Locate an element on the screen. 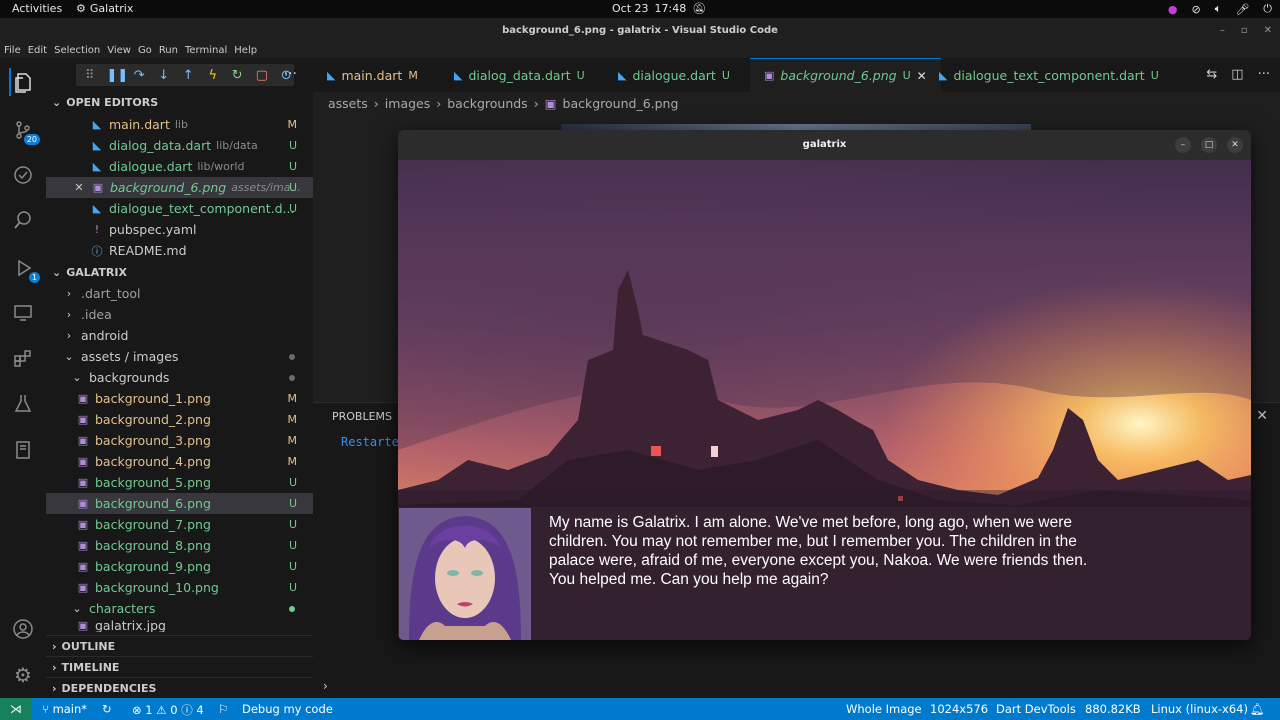 The image size is (1280, 720). open-editor-item: ◣ main.dart lib M is located at coordinates (179, 124).